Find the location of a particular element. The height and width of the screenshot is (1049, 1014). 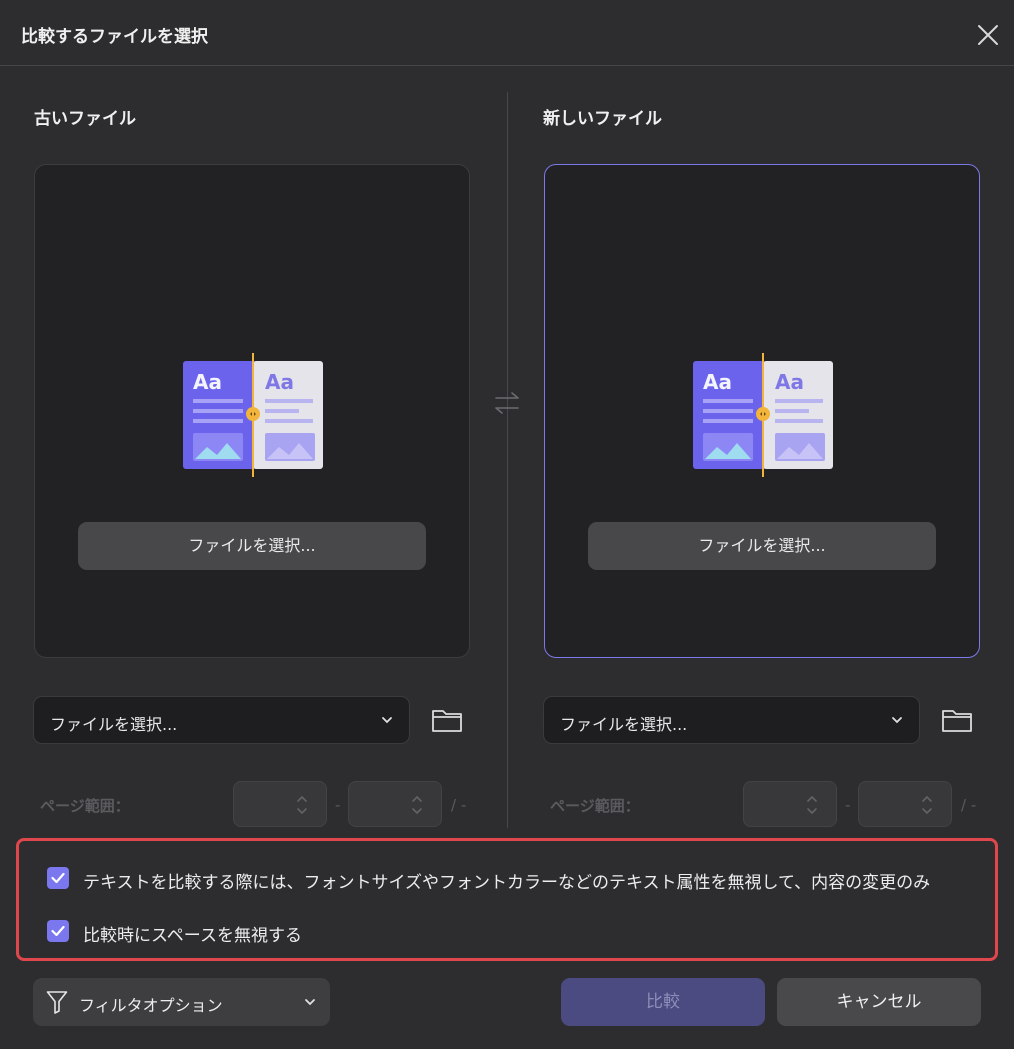

old-range-start-stepper is located at coordinates (280, 804).